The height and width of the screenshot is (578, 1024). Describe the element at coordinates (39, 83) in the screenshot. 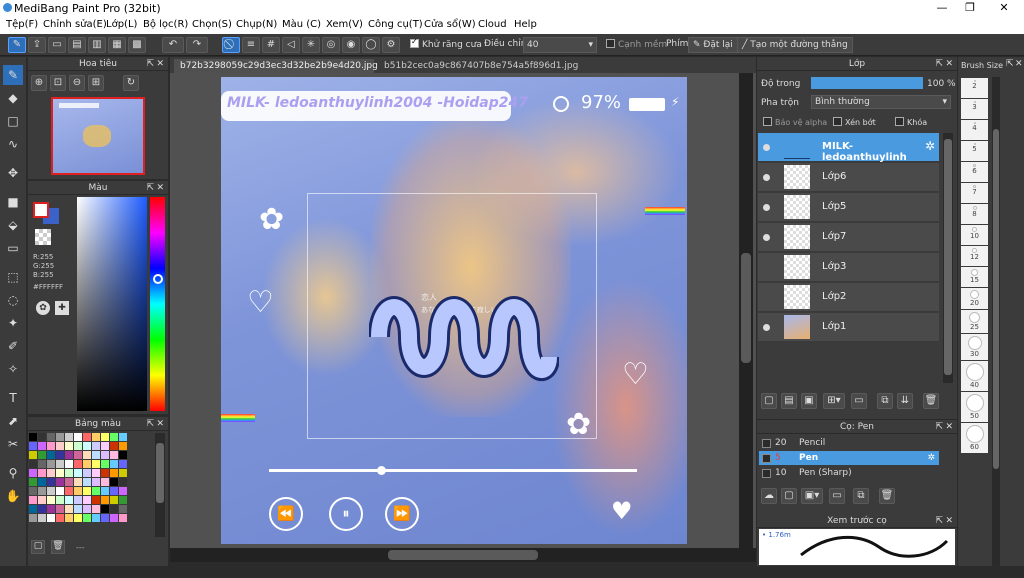

I see `zoom-in-icon: ⊕` at that location.